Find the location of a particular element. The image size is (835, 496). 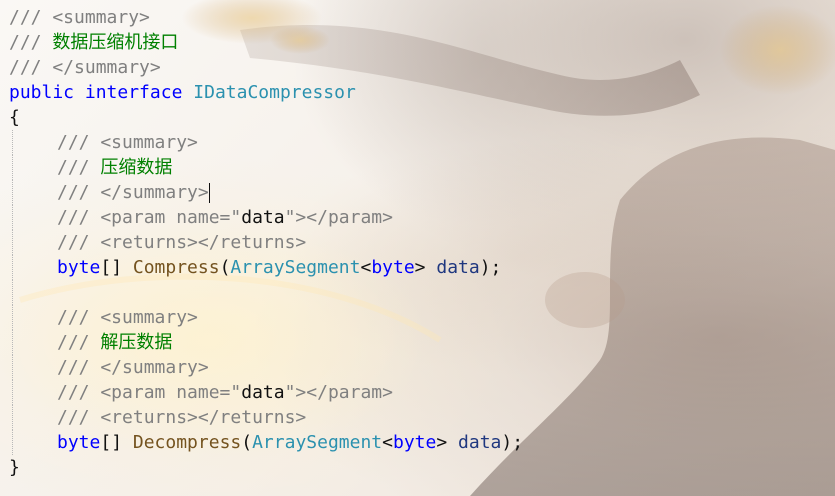

keyword-token: interface is located at coordinates (133, 92).